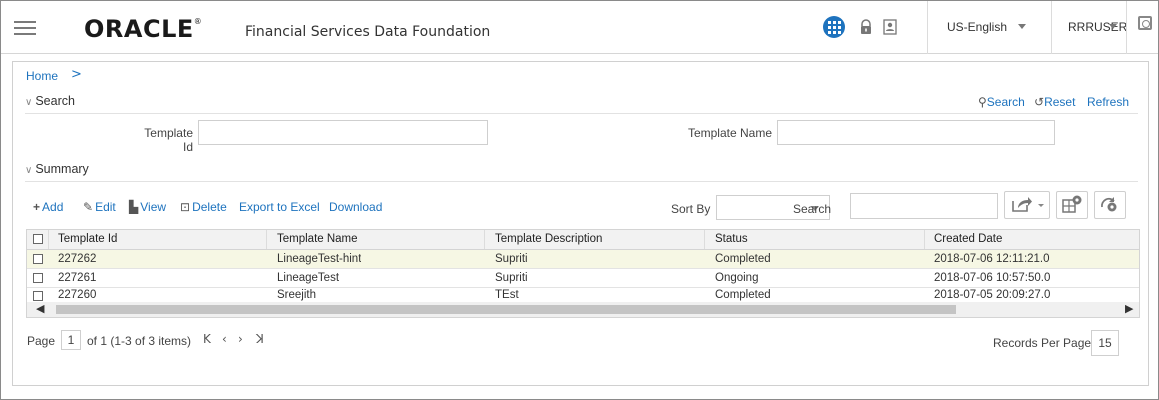  I want to click on refresh-settings-button, so click(1110, 205).